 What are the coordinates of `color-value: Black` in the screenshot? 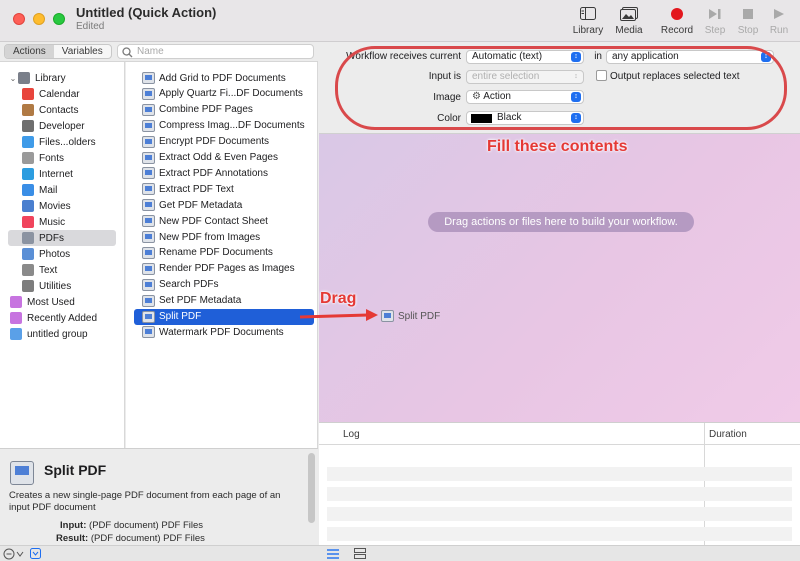 It's located at (509, 117).